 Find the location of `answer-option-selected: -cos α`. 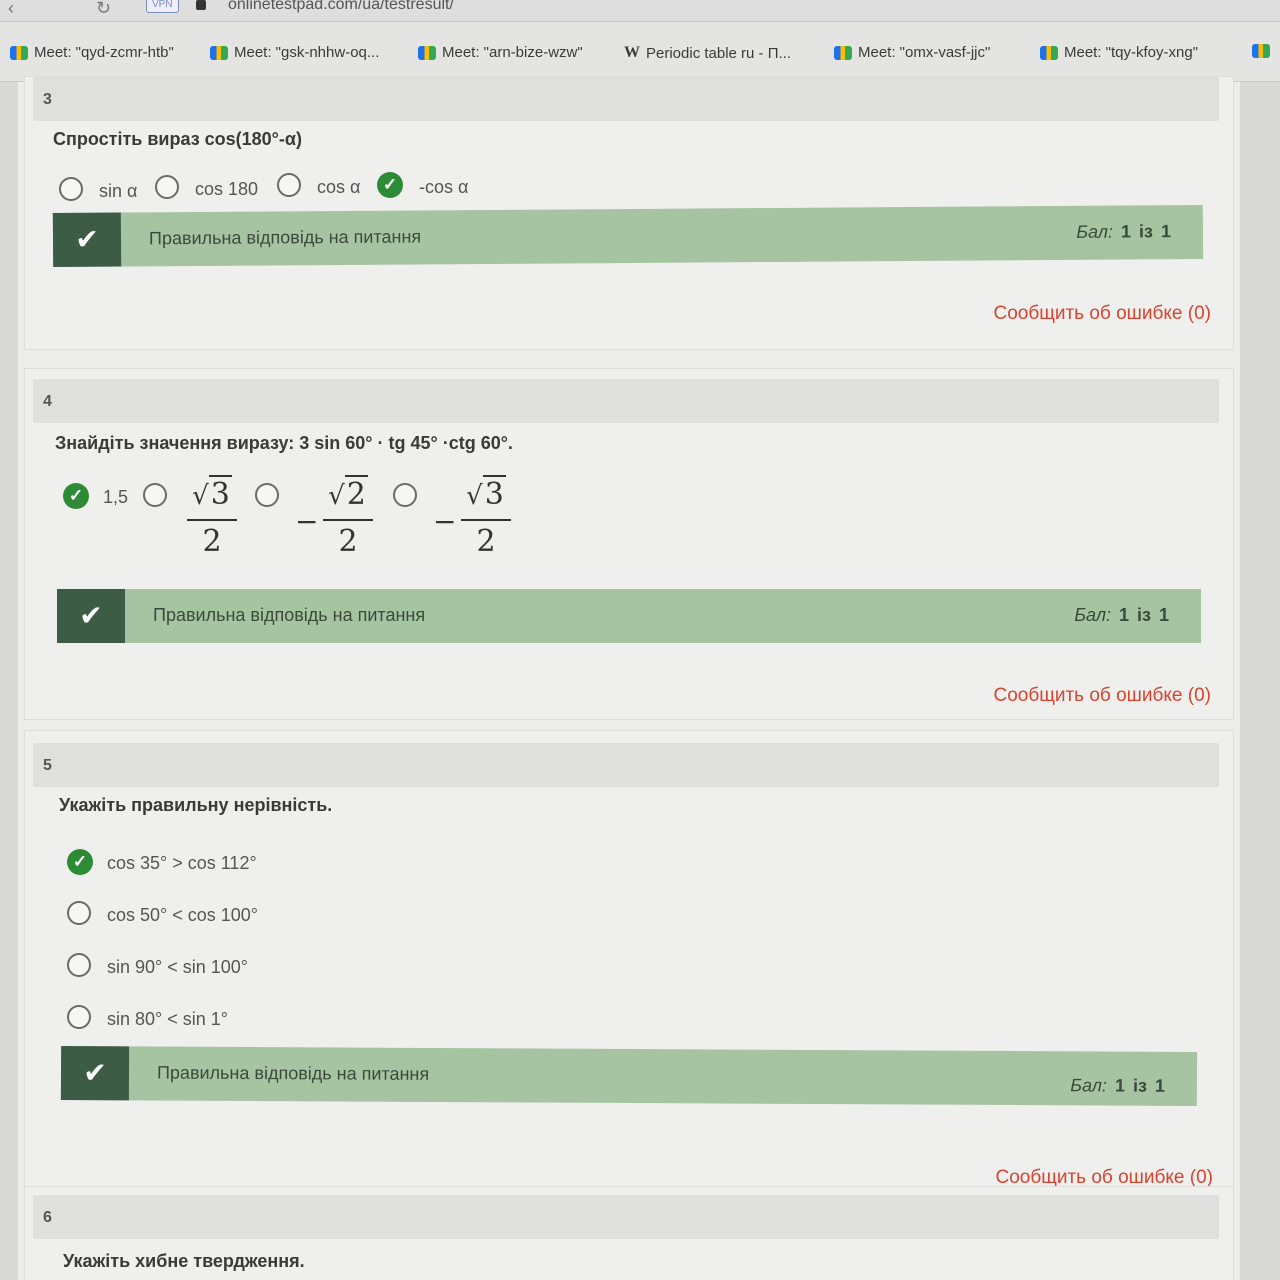

answer-option-selected: -cos α is located at coordinates (444, 187).